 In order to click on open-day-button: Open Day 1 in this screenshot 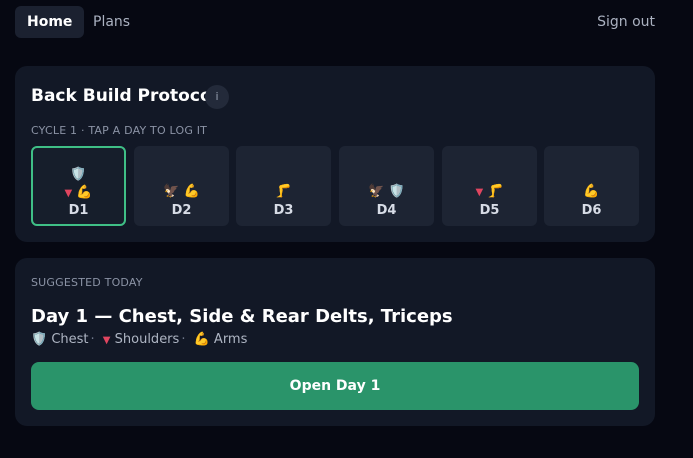, I will do `click(335, 386)`.